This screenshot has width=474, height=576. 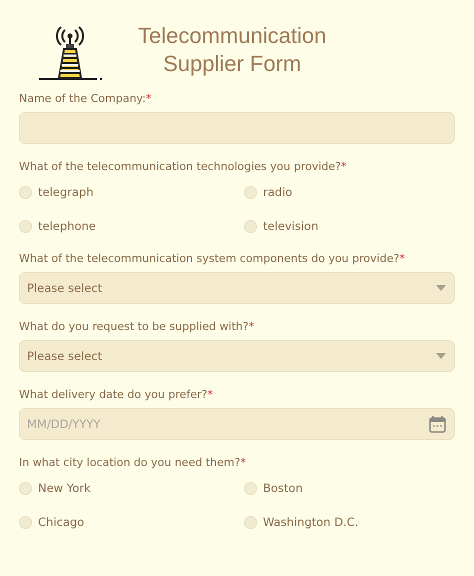 What do you see at coordinates (70, 53) in the screenshot?
I see `radio-tower-icon` at bounding box center [70, 53].